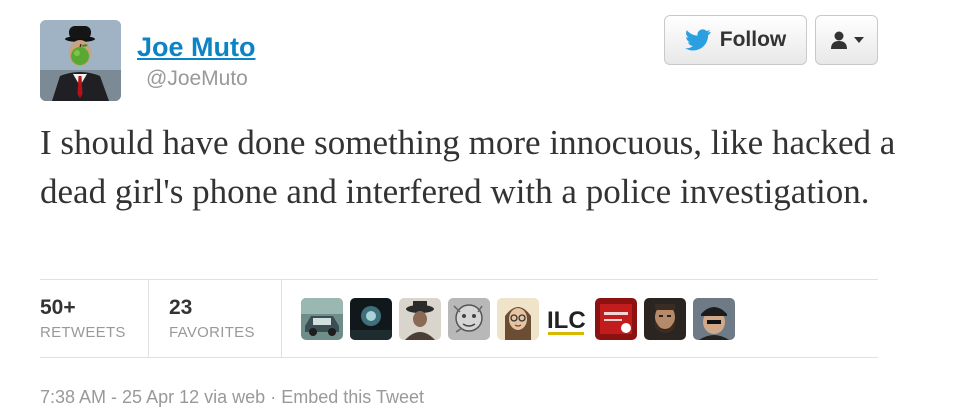  What do you see at coordinates (420, 319) in the screenshot?
I see `avatar-person-hat` at bounding box center [420, 319].